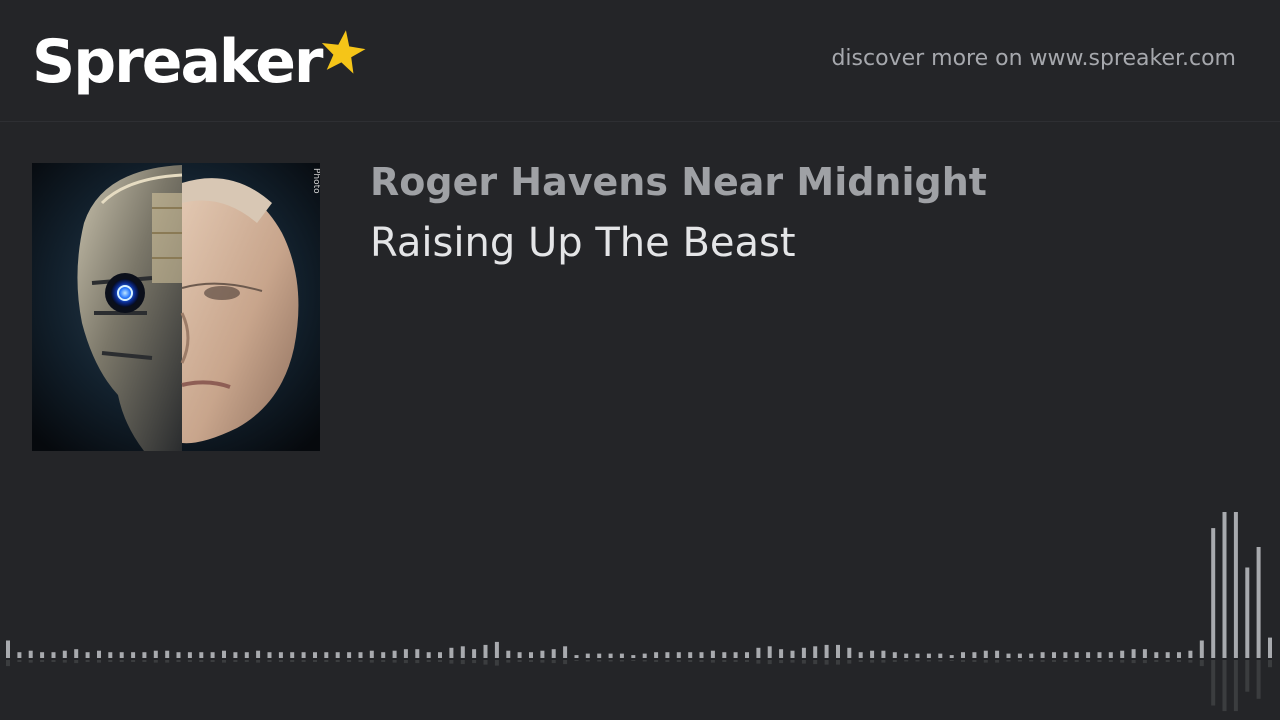 This screenshot has width=1280, height=720. Describe the element at coordinates (583, 243) in the screenshot. I see `episode-title: Raising Up The Beast` at that location.